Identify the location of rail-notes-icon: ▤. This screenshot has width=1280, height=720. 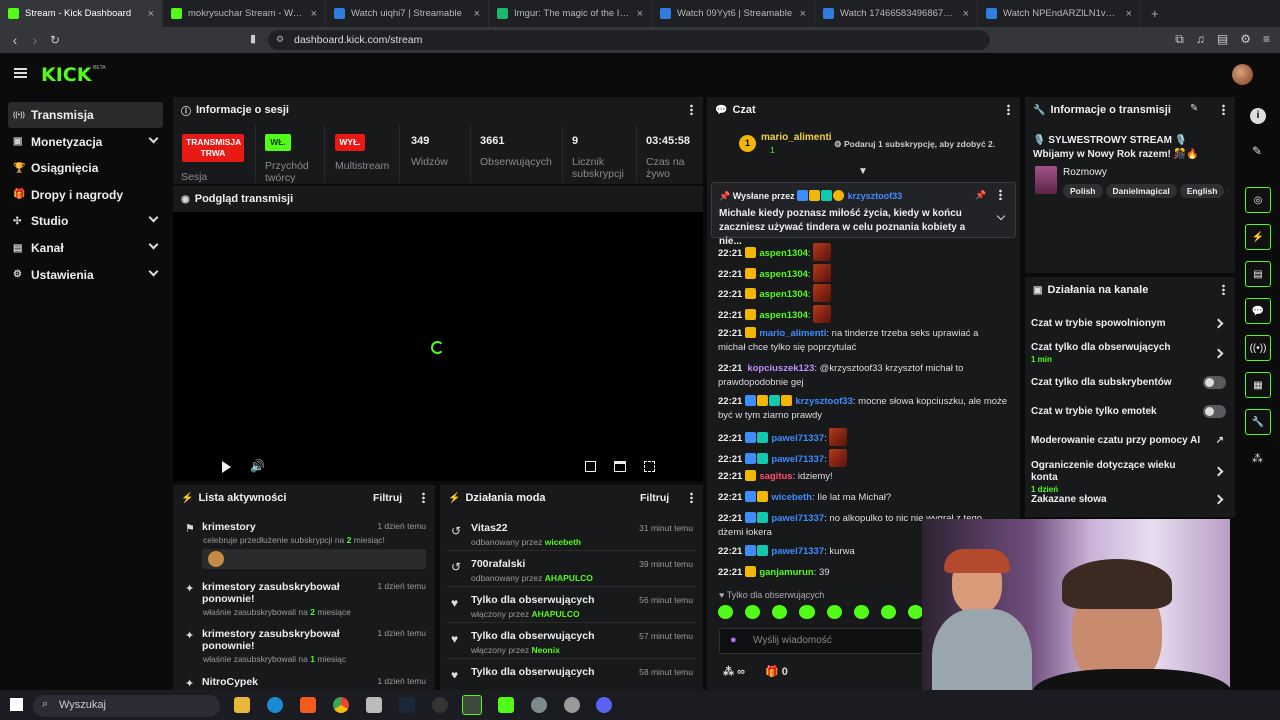
(1258, 274).